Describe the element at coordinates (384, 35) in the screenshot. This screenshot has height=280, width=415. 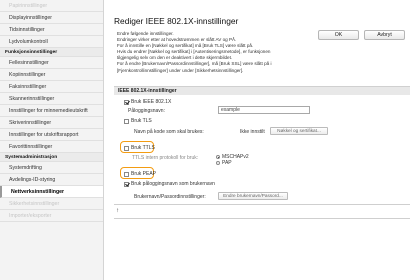
I see `cancel-button: Avbryt` at that location.